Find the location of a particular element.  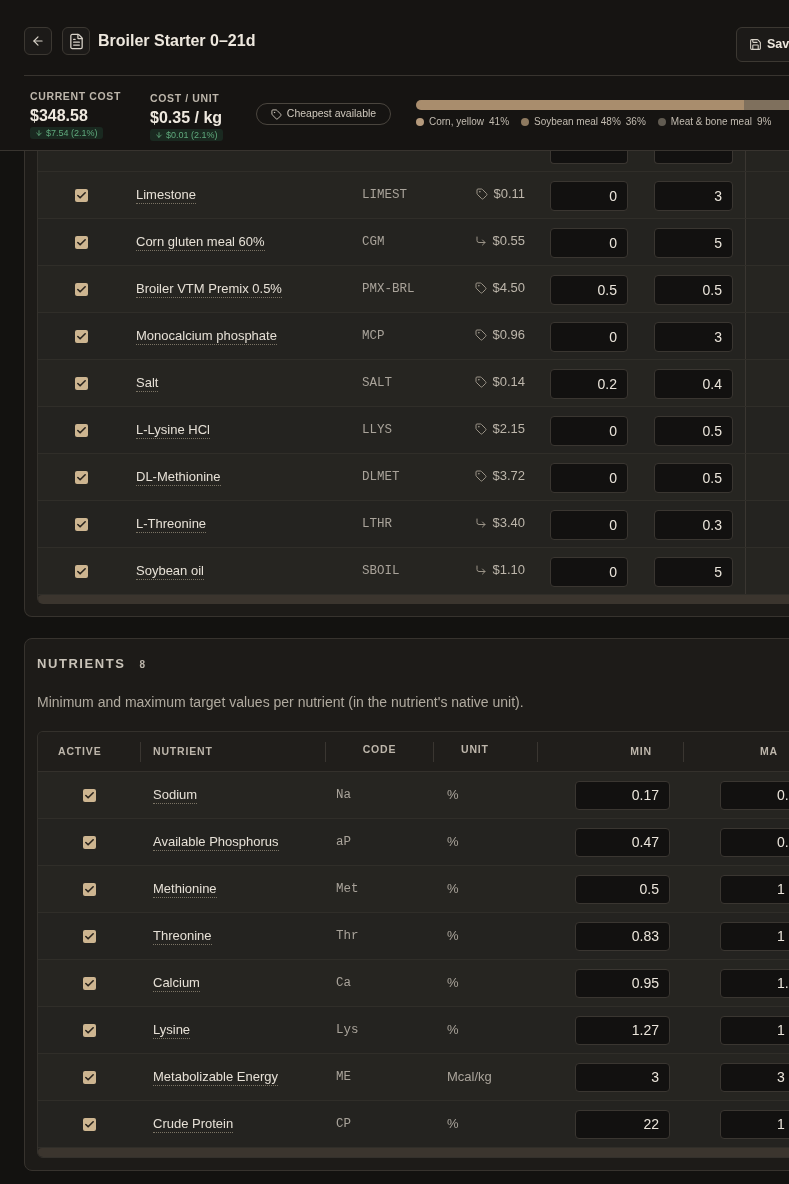

change-text: $7.54 (2.1%) is located at coordinates (72, 133).